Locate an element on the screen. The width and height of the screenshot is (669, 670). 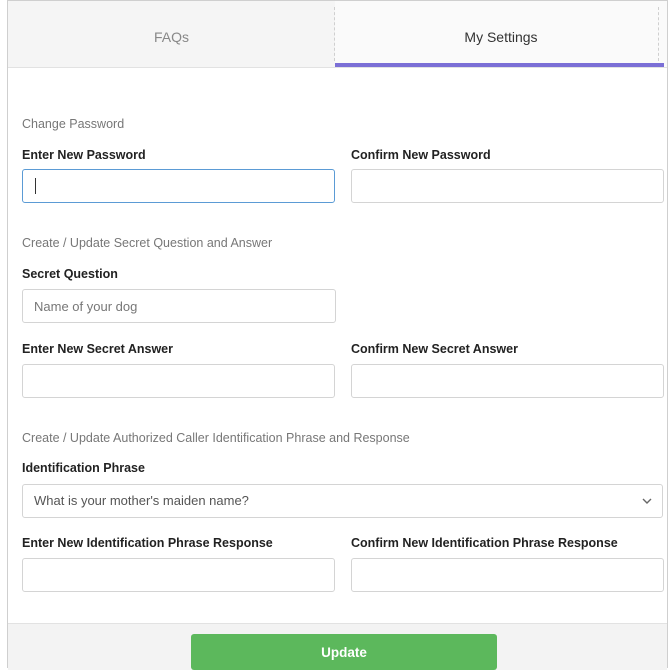
tab-bar: FAQs My Settings is located at coordinates (337, 34).